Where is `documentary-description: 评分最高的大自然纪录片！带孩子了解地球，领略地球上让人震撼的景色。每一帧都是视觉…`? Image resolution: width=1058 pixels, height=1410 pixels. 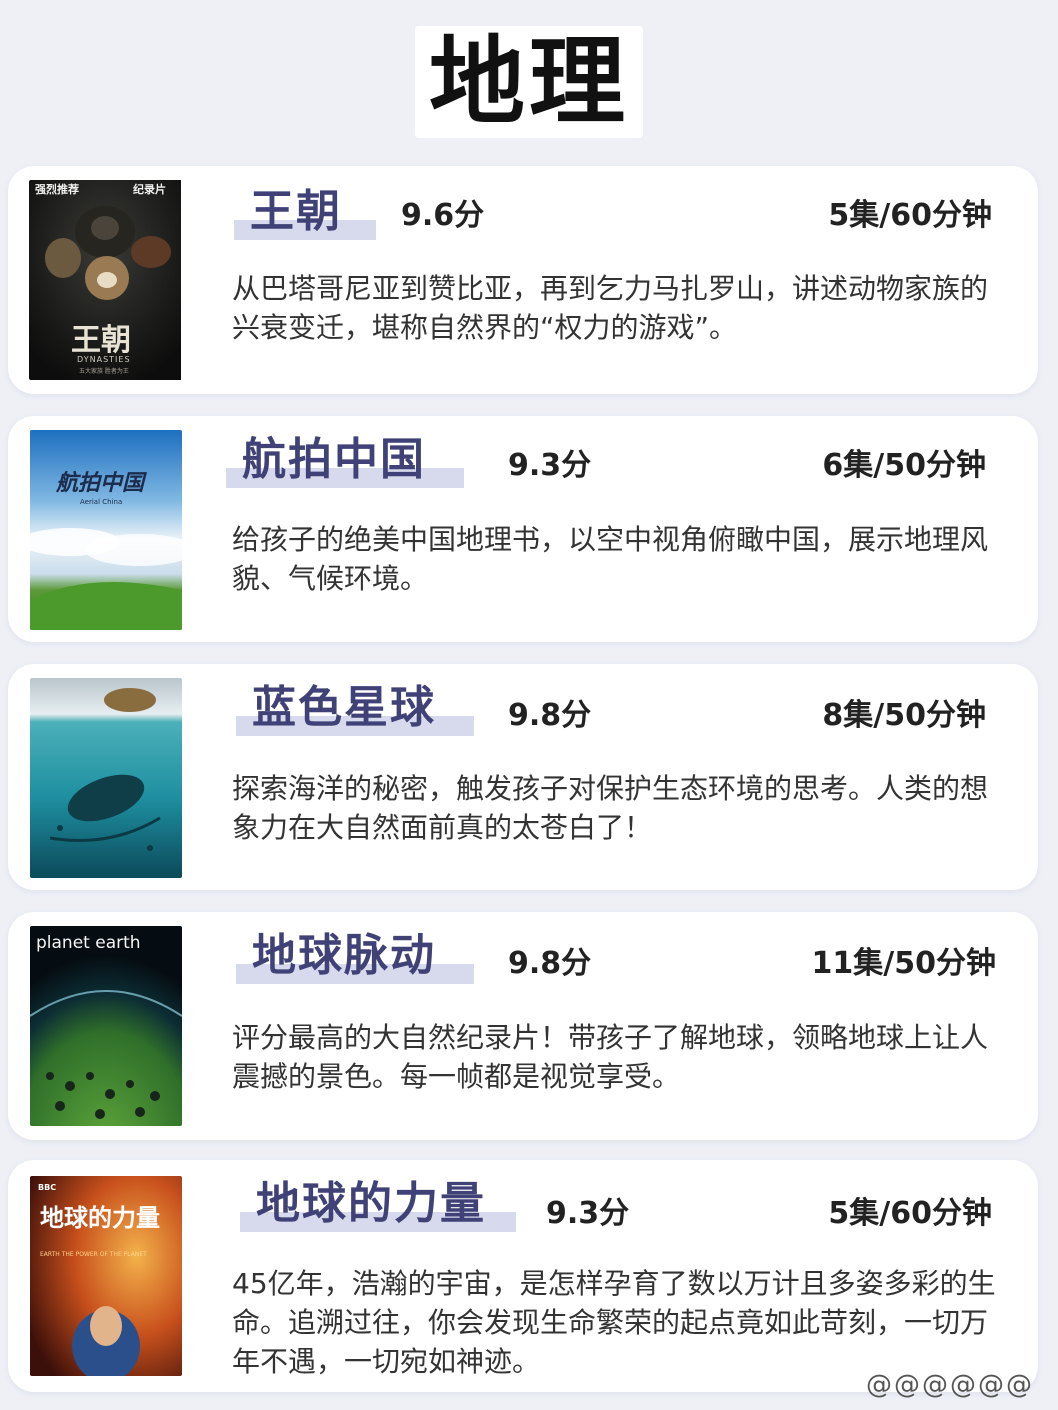
documentary-description: 评分最高的大自然纪录片！带孩子了解地球，领略地球上让人震撼的景色。每一帧都是视觉… is located at coordinates (610, 1057).